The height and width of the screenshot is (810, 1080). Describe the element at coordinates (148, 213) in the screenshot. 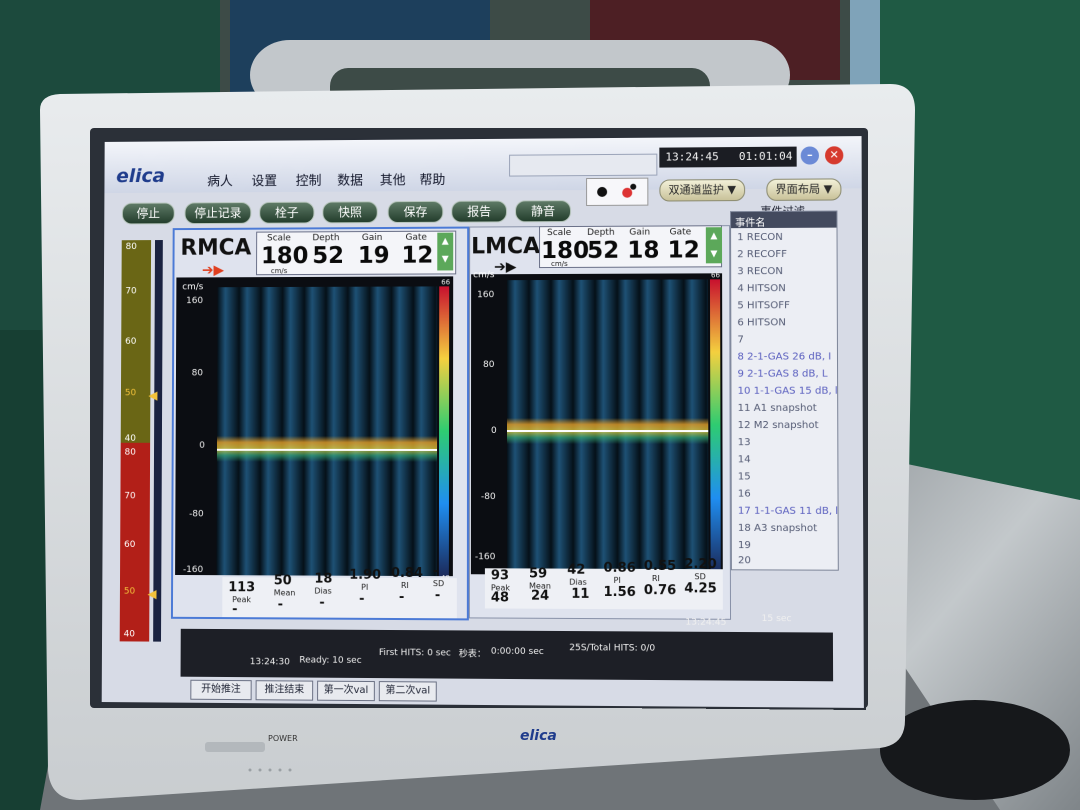

I see `stop-button: 停止` at that location.